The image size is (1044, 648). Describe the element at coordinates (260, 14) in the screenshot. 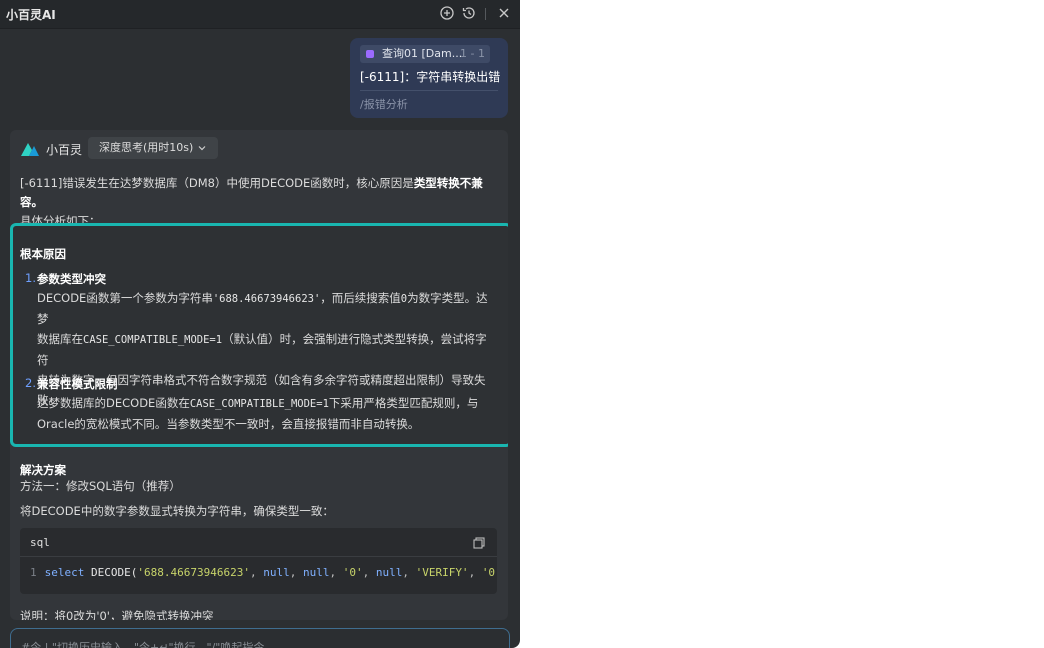

I see `title-bar: 小百灵AI` at that location.